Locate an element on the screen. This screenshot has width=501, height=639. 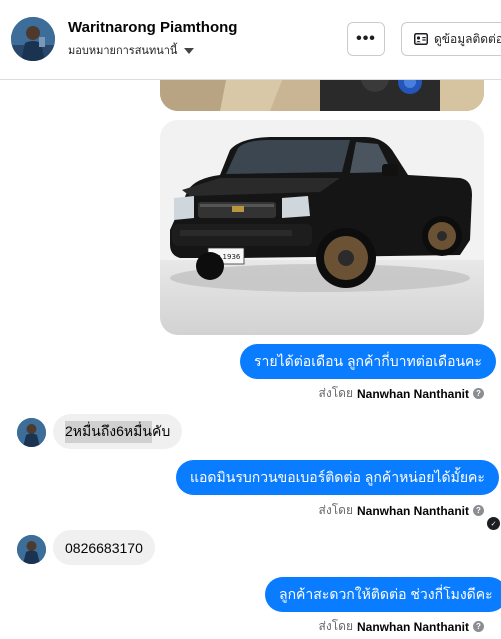
message-text: คับ is located at coordinates (161, 430).